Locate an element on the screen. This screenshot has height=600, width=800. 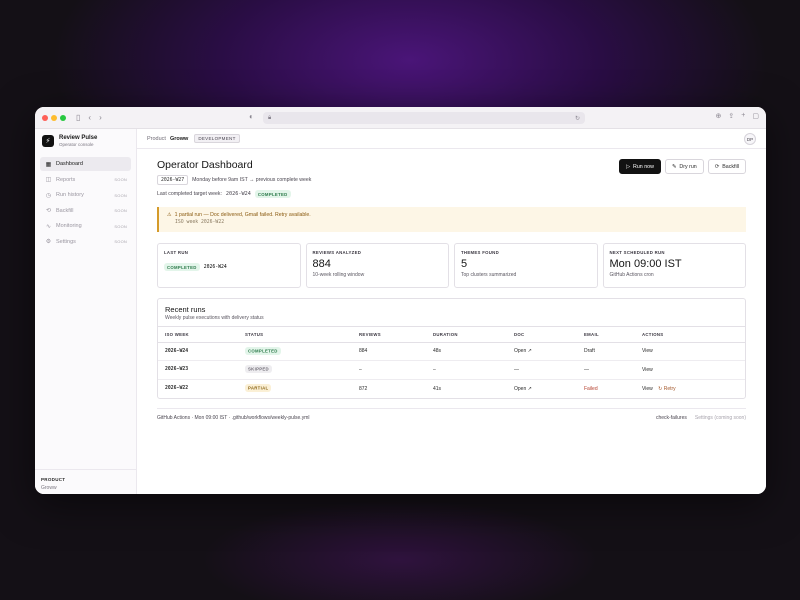
email-cell: Draft is located at coordinates (606, 351).